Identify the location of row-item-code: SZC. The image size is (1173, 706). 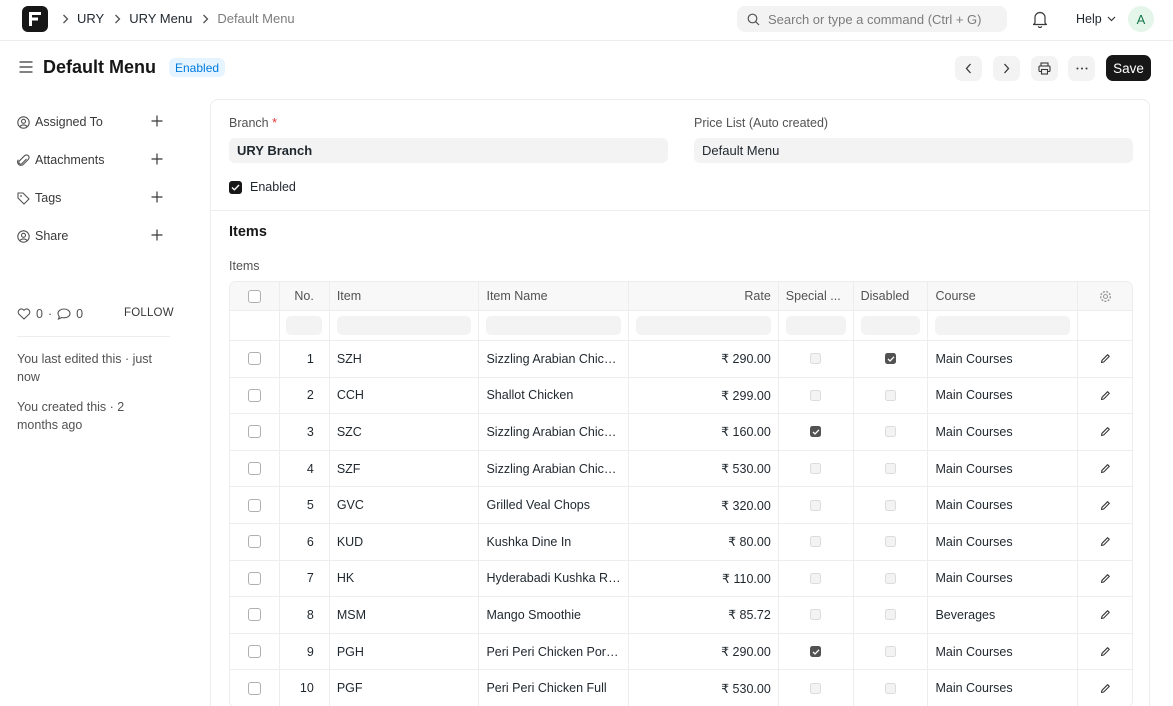
(405, 432).